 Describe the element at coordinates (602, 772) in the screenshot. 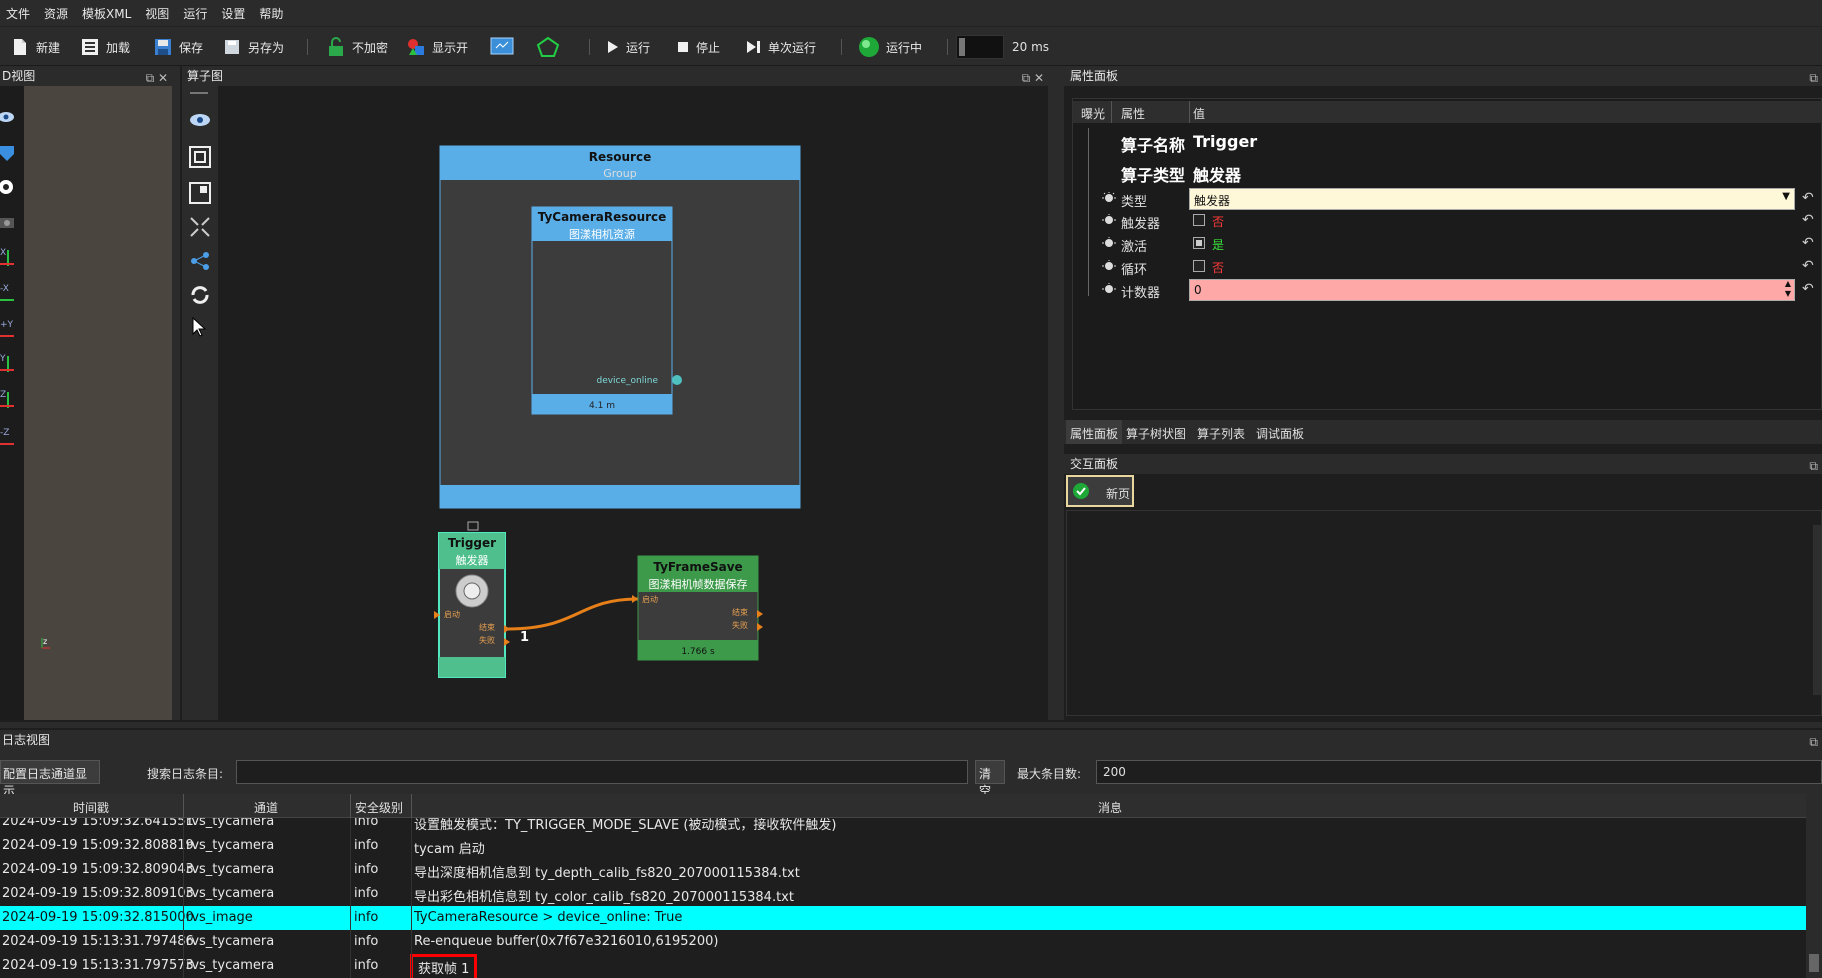

I see `search-input` at that location.